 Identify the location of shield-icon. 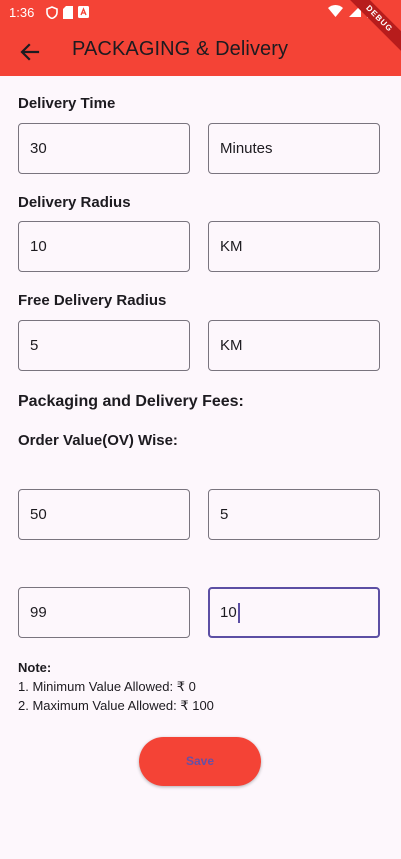
(52, 12).